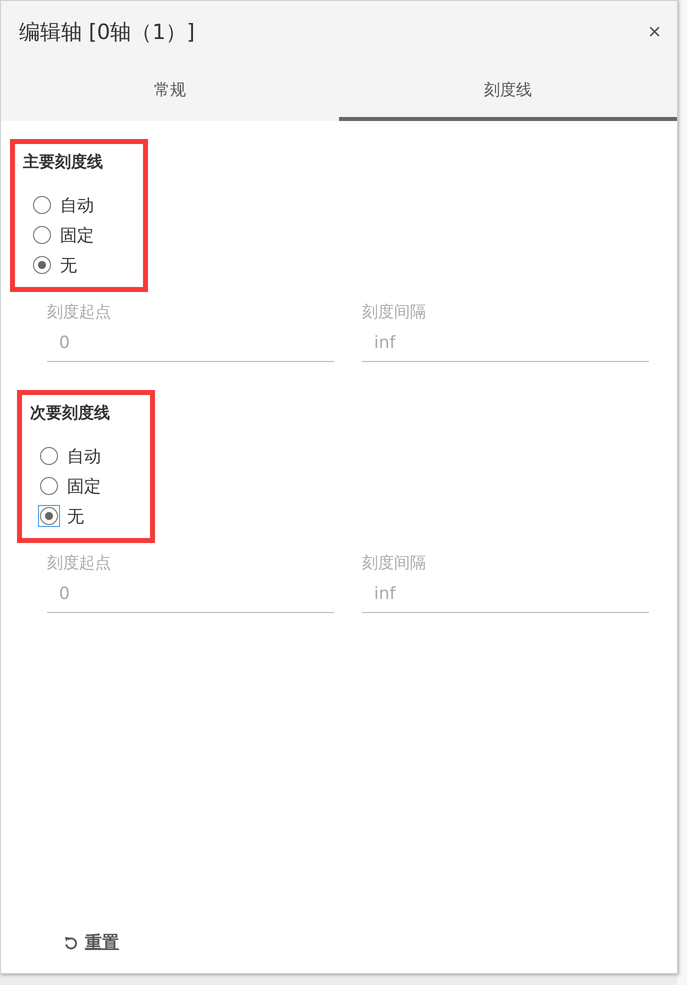 This screenshot has height=985, width=687. I want to click on undo-icon, so click(71, 942).